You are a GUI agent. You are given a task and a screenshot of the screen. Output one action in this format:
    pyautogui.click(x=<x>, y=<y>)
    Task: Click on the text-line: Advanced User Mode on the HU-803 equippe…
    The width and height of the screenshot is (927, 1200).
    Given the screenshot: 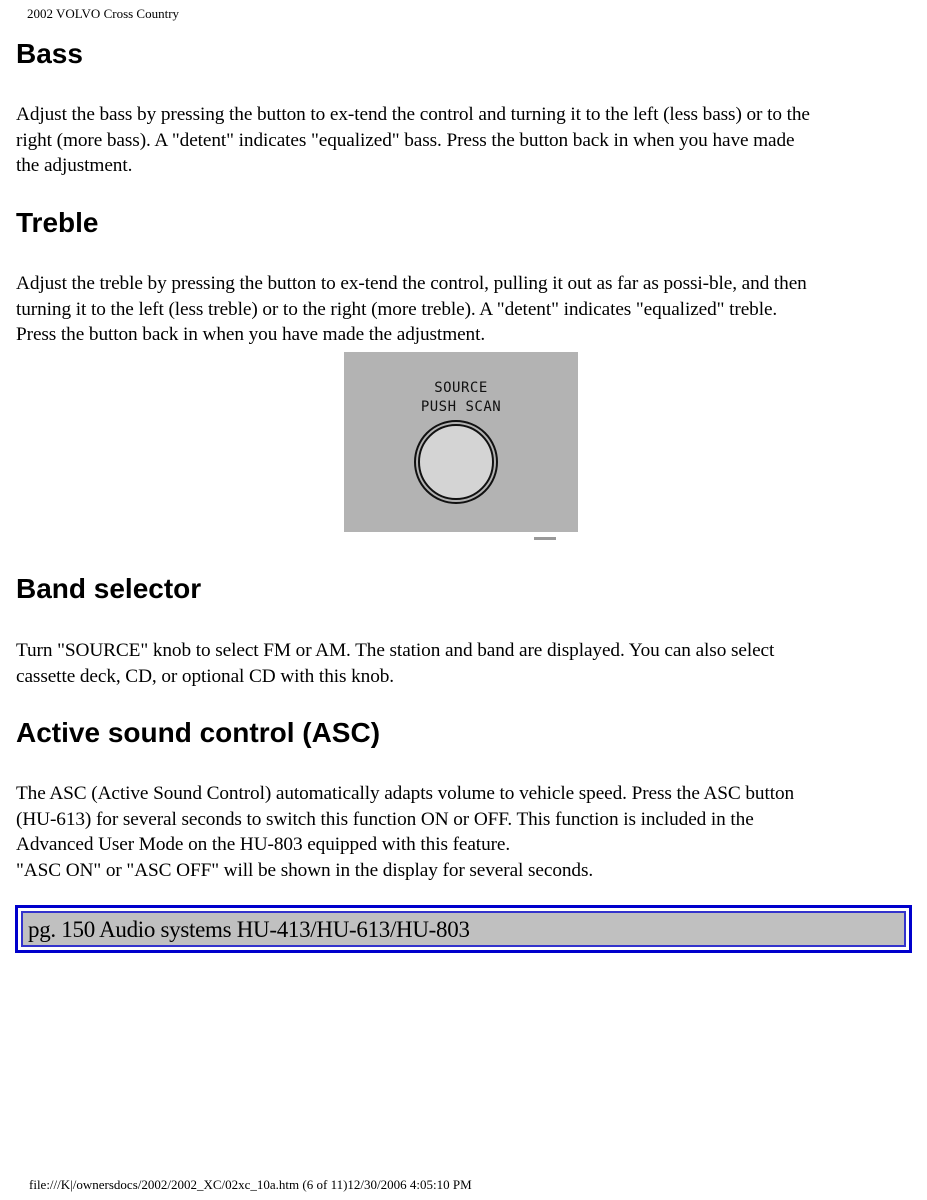 What is the action you would take?
    pyautogui.click(x=263, y=844)
    